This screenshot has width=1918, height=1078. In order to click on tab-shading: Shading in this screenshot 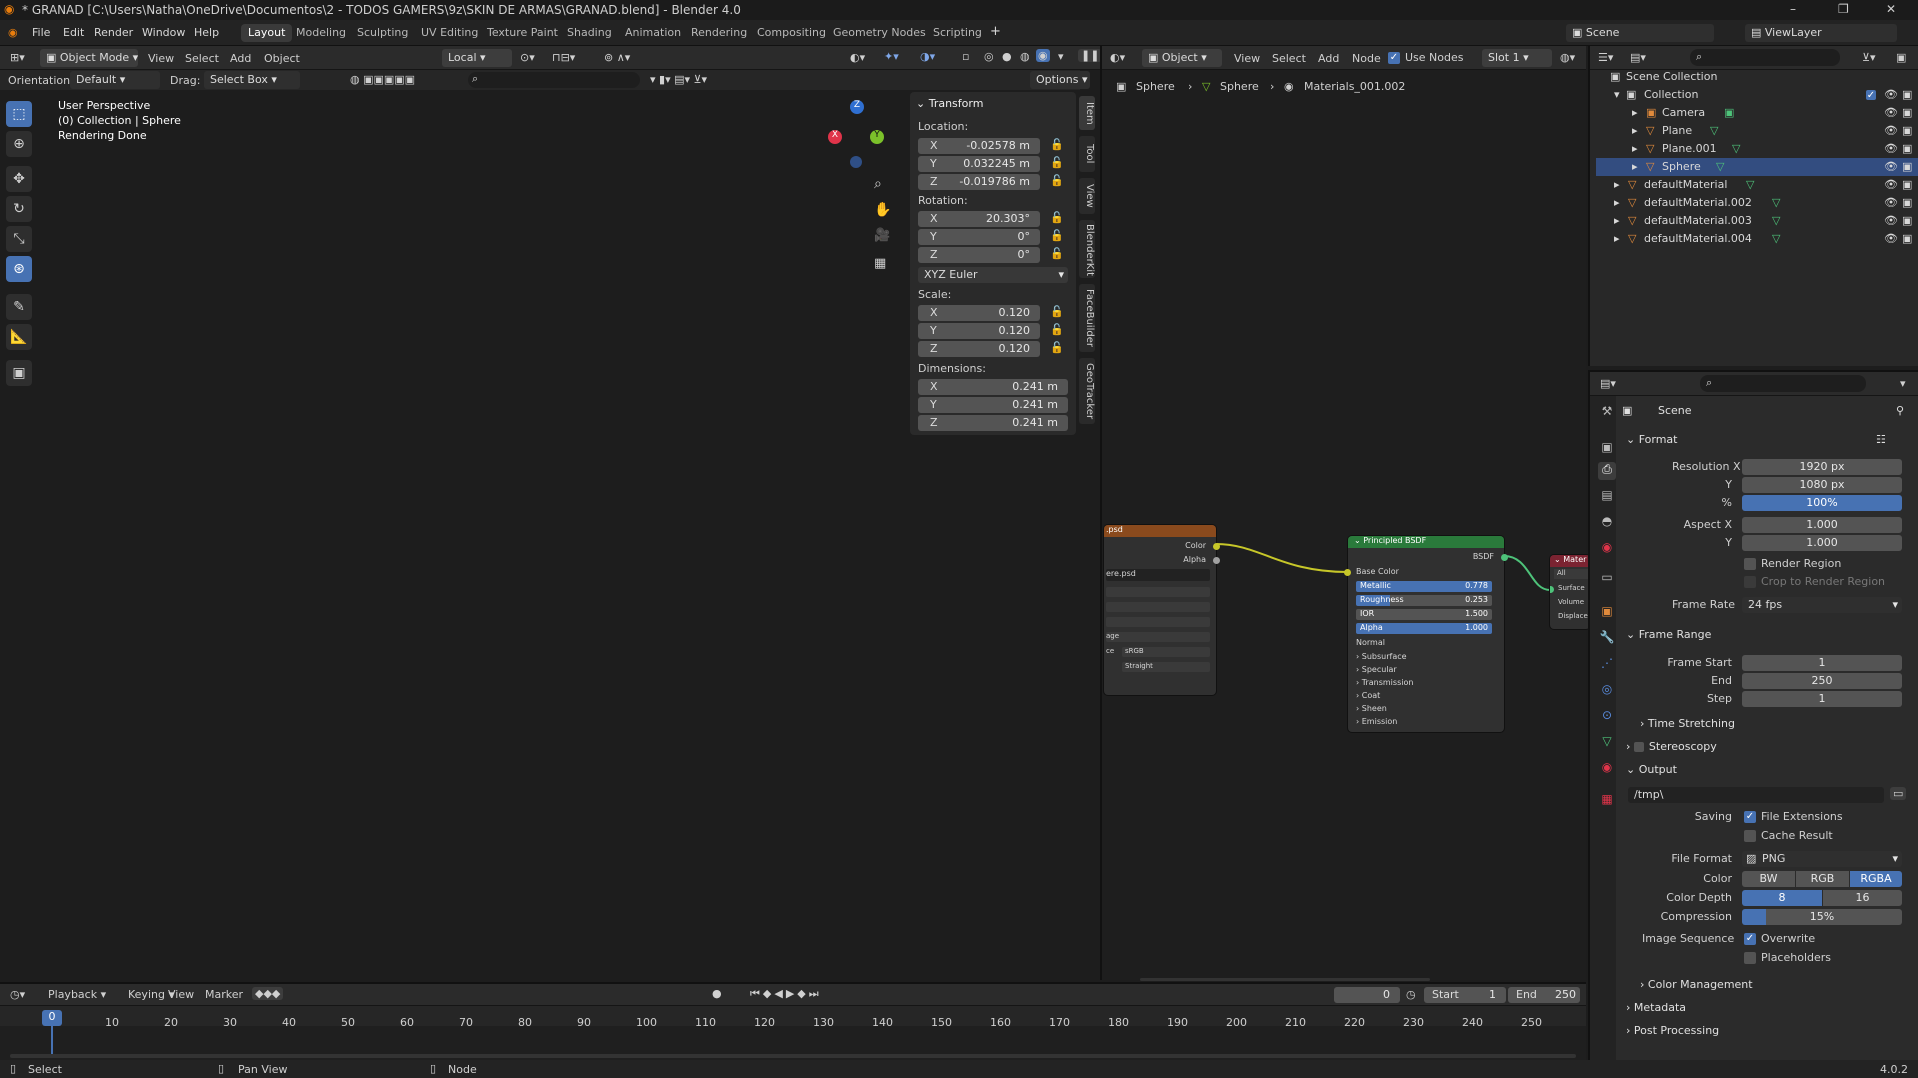, I will do `click(589, 33)`.